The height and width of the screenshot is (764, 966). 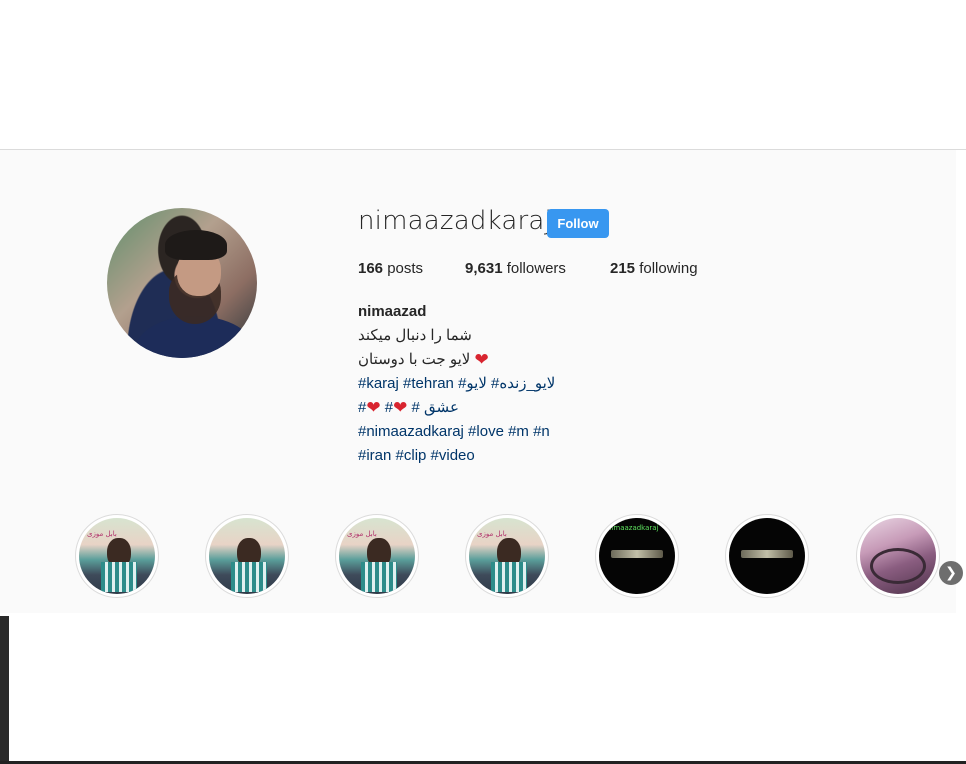 I want to click on profile-username: nimaazadkaraj, so click(x=455, y=221).